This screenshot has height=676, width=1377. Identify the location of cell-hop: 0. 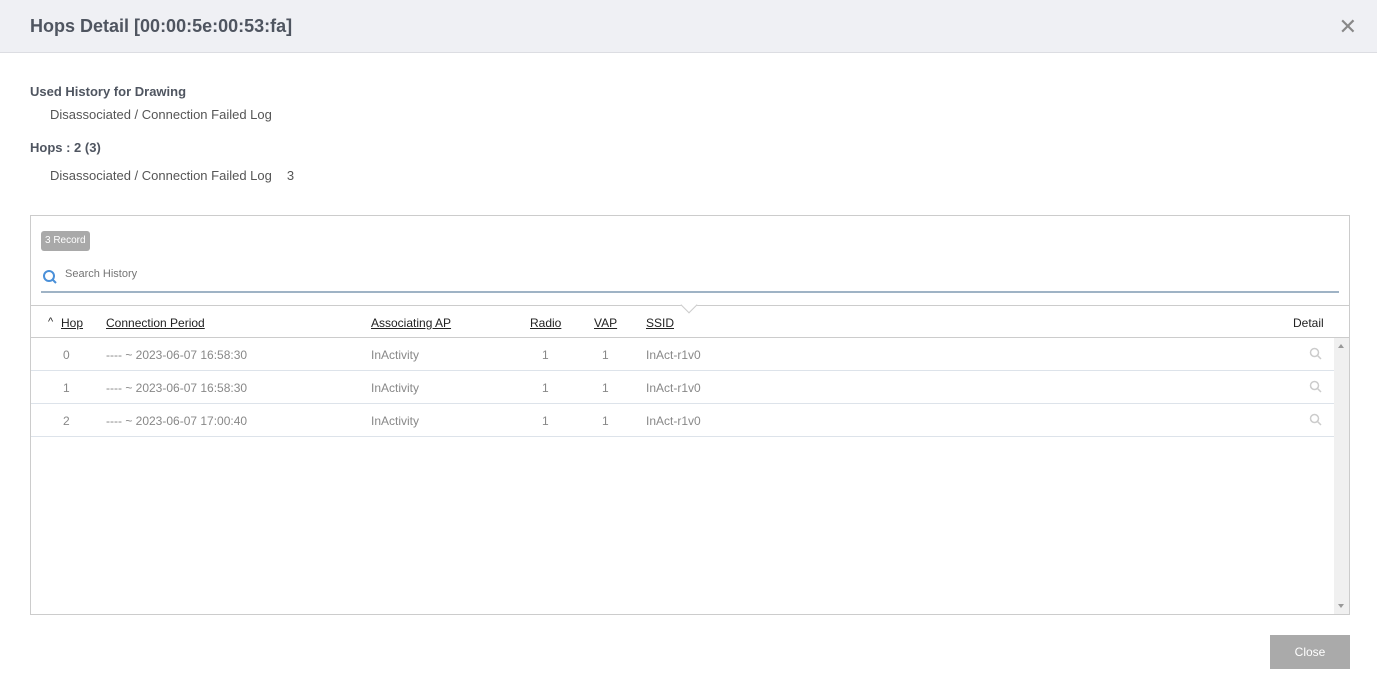
(66, 355).